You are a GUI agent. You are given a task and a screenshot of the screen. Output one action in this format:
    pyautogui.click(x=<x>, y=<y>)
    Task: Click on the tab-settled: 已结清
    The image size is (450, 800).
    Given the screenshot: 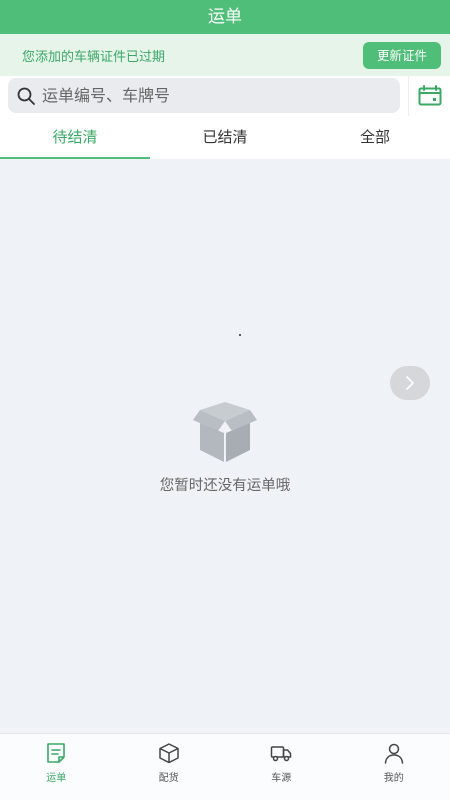 What is the action you would take?
    pyautogui.click(x=225, y=137)
    